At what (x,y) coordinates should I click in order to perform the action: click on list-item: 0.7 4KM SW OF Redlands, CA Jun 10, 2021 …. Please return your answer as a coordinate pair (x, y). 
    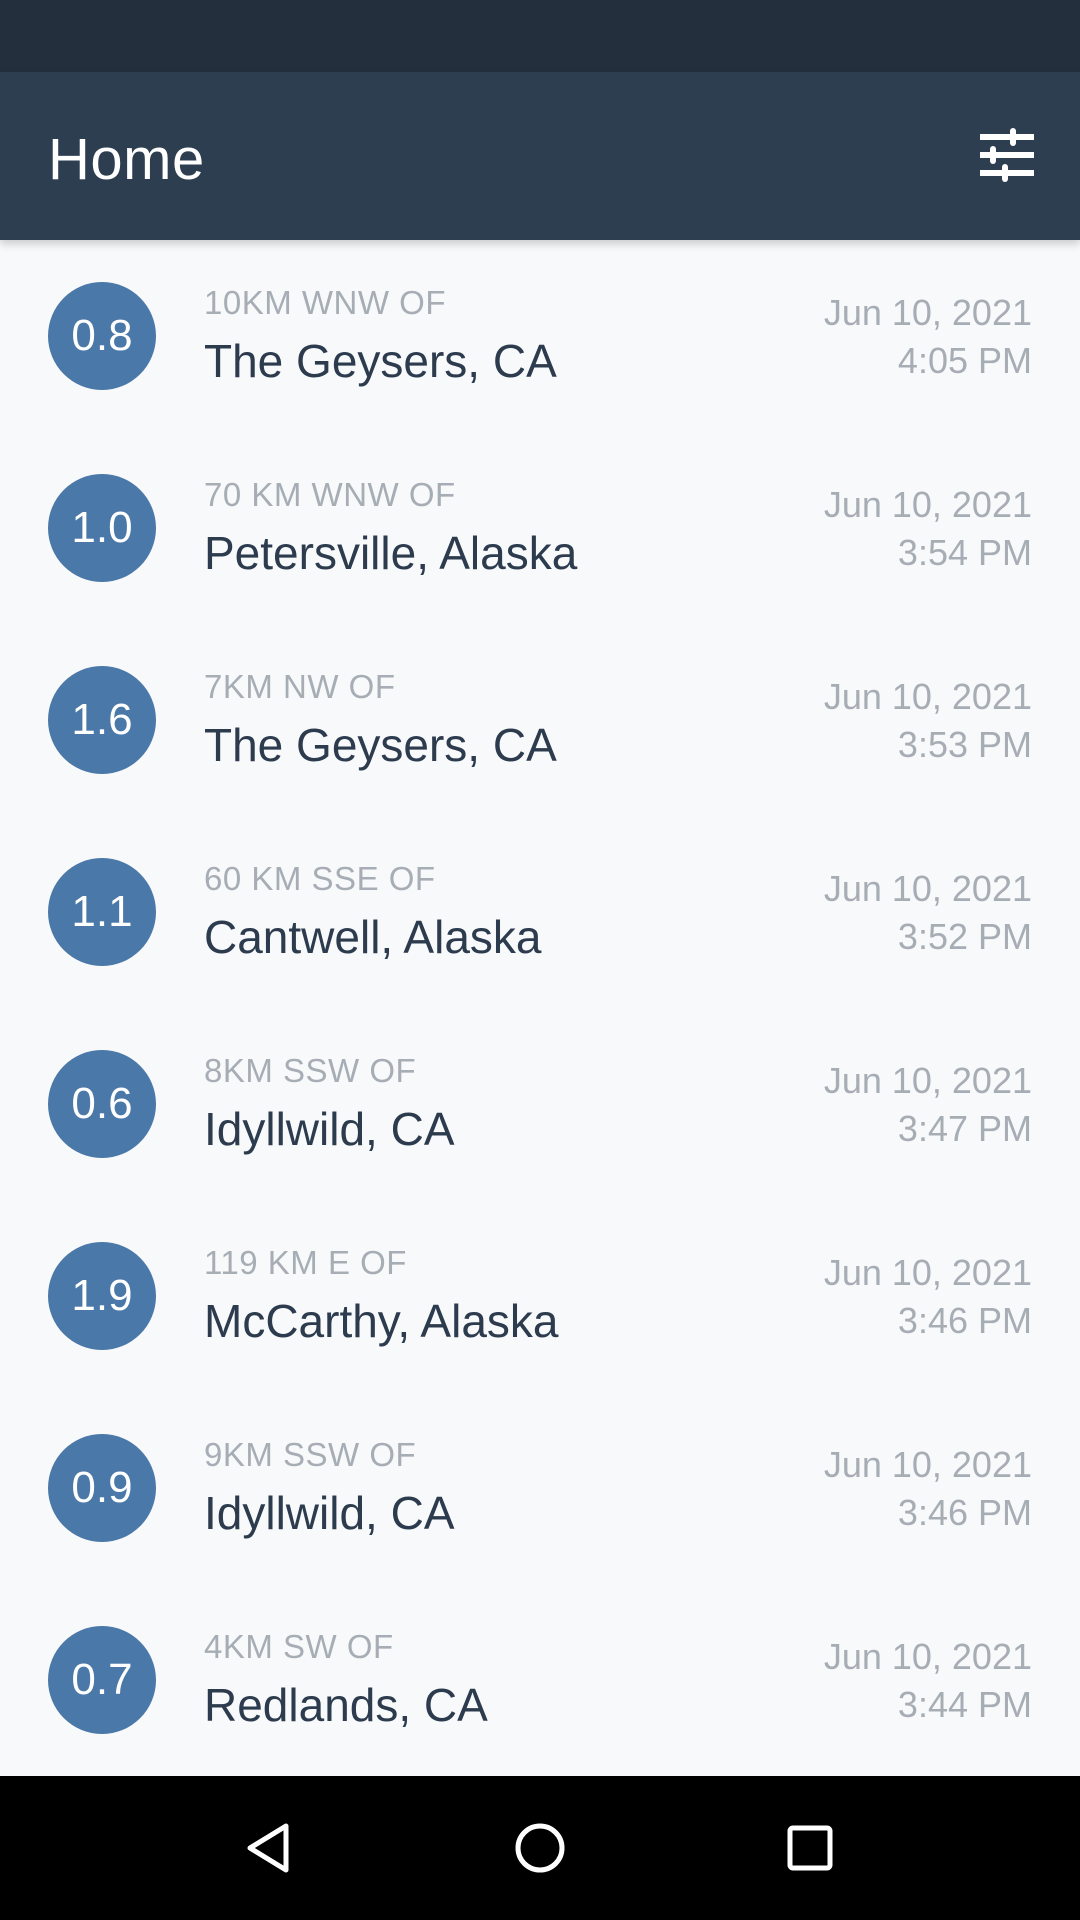
    Looking at the image, I should click on (540, 1680).